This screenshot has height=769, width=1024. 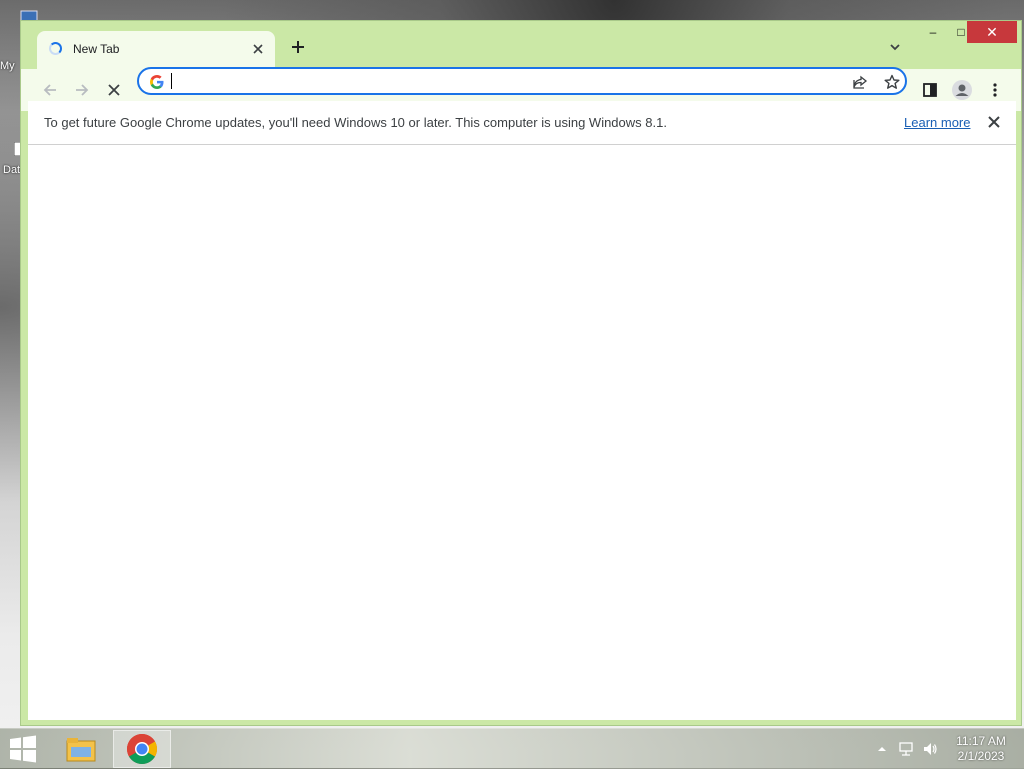 What do you see at coordinates (156, 50) in the screenshot?
I see `tab-new-tab: New Tab` at bounding box center [156, 50].